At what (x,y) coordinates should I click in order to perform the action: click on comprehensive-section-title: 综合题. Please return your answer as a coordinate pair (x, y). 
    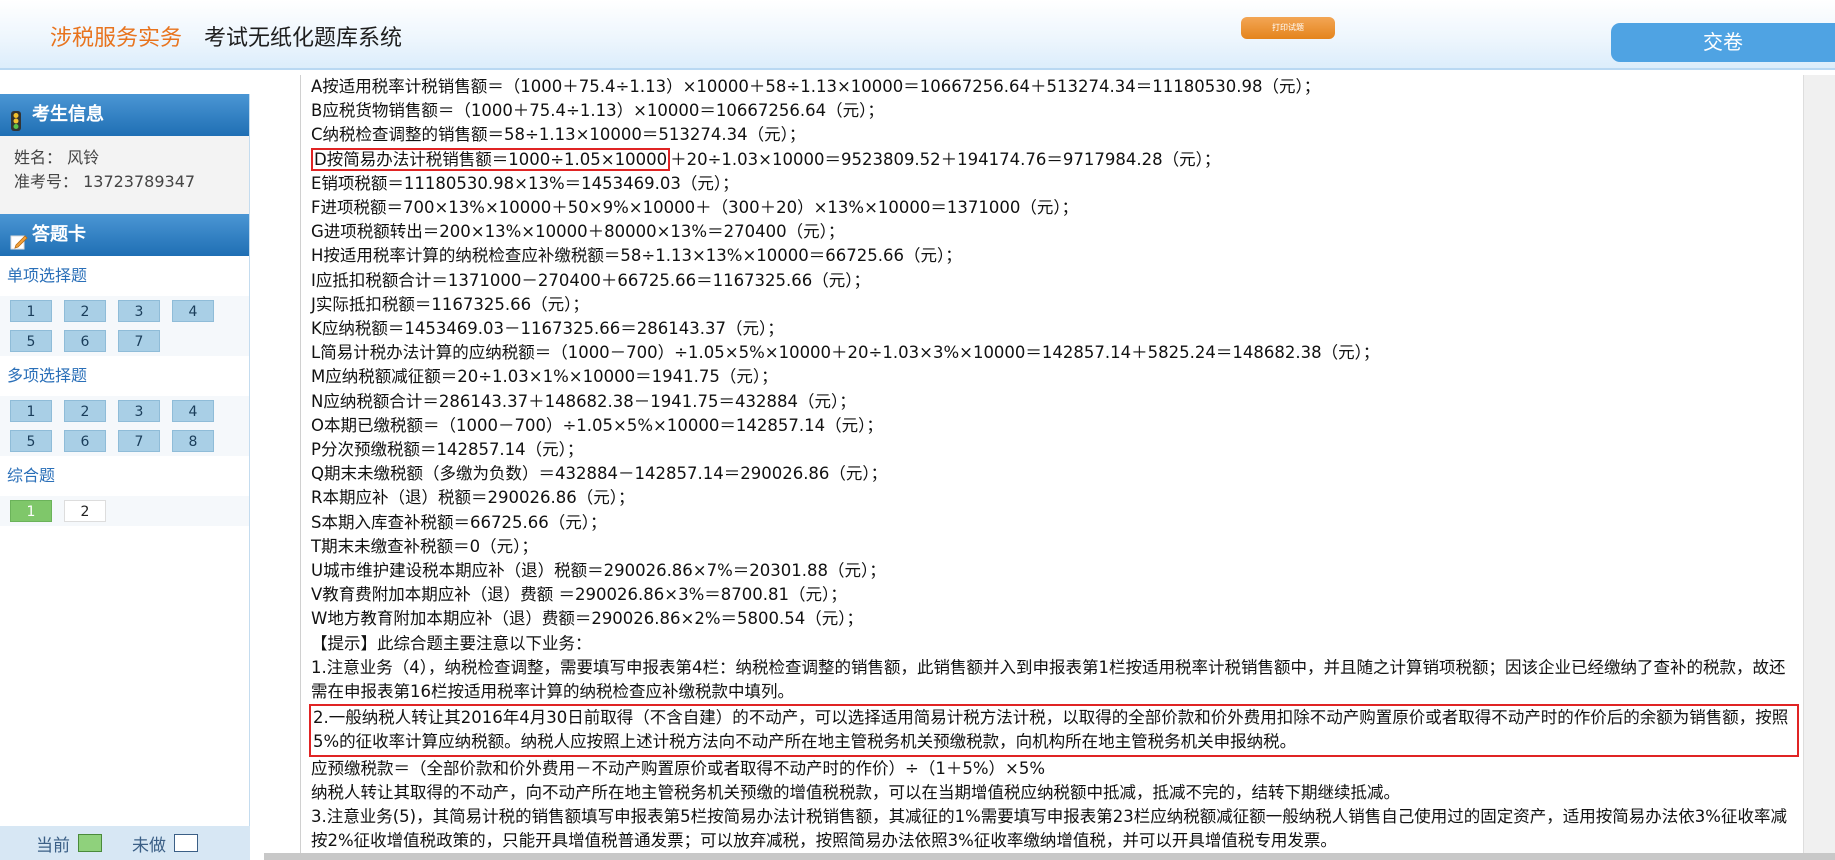
    Looking at the image, I should click on (124, 476).